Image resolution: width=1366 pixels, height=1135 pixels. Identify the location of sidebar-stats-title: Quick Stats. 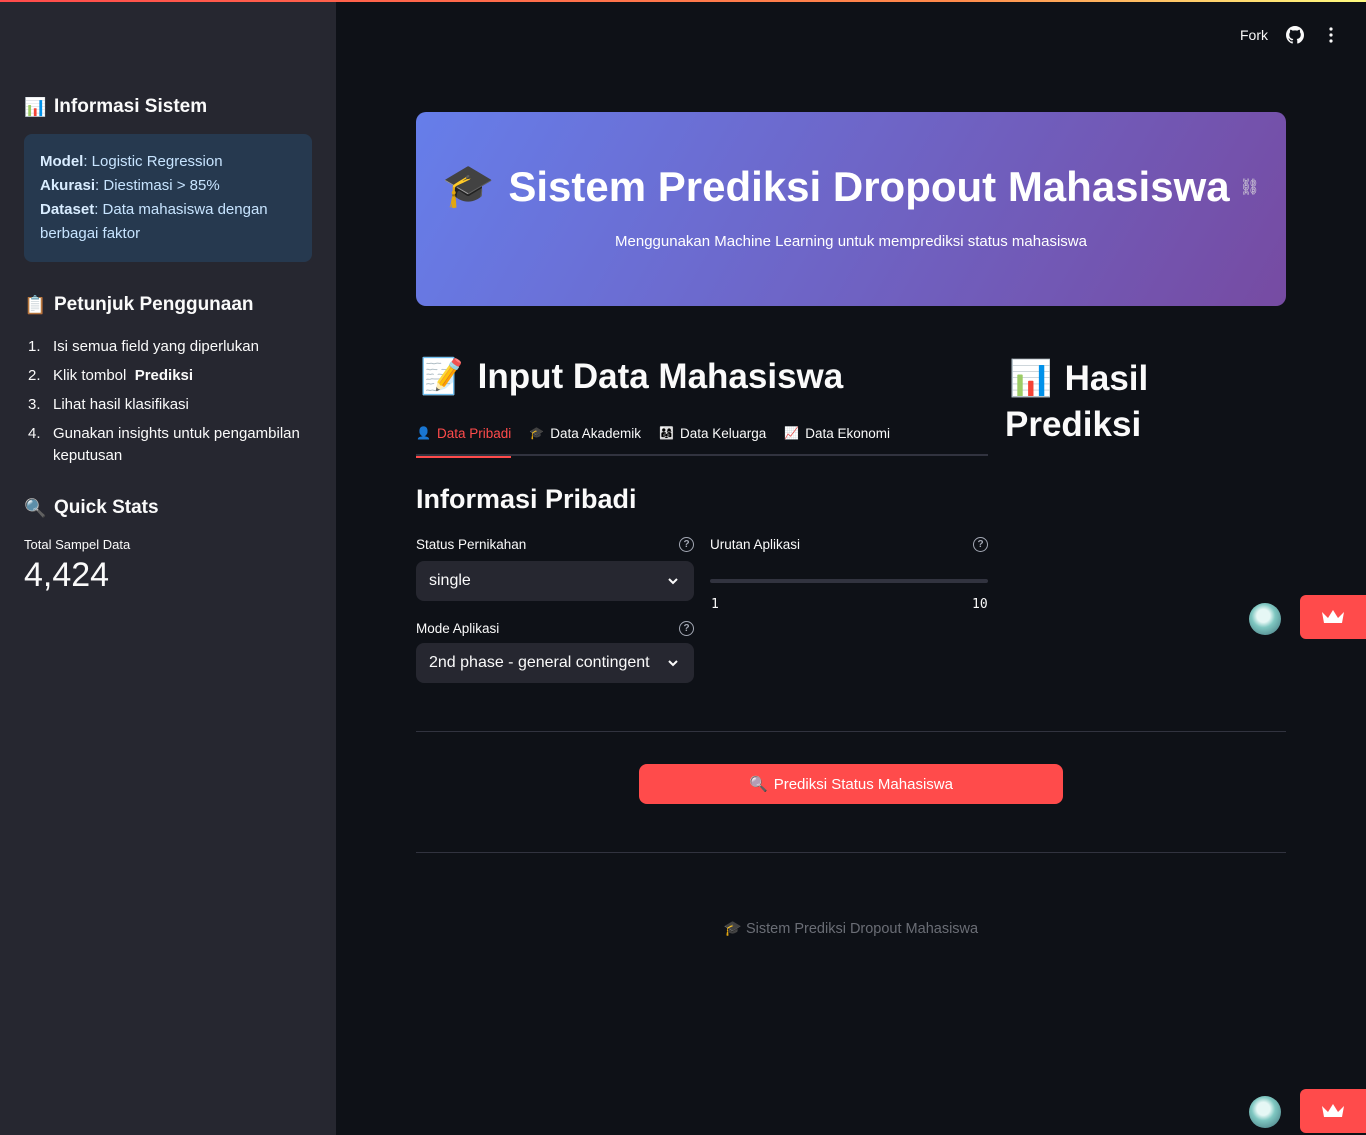
(106, 507).